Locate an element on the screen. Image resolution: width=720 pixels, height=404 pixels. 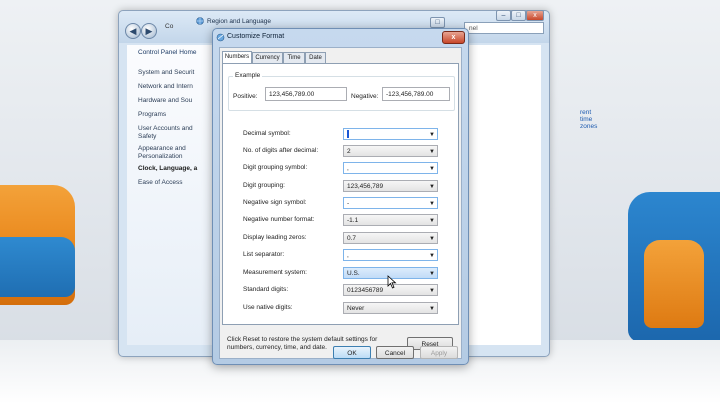
negative-sign-symbol-combo: - ▼ is located at coordinates (390, 203).